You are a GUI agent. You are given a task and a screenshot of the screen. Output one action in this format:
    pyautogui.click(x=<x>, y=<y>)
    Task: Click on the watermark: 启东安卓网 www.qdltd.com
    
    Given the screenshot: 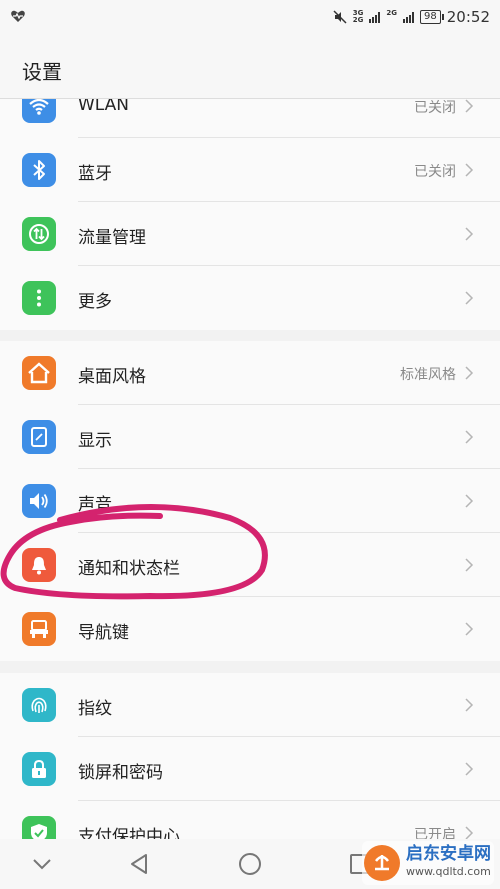 What is the action you would take?
    pyautogui.click(x=428, y=863)
    